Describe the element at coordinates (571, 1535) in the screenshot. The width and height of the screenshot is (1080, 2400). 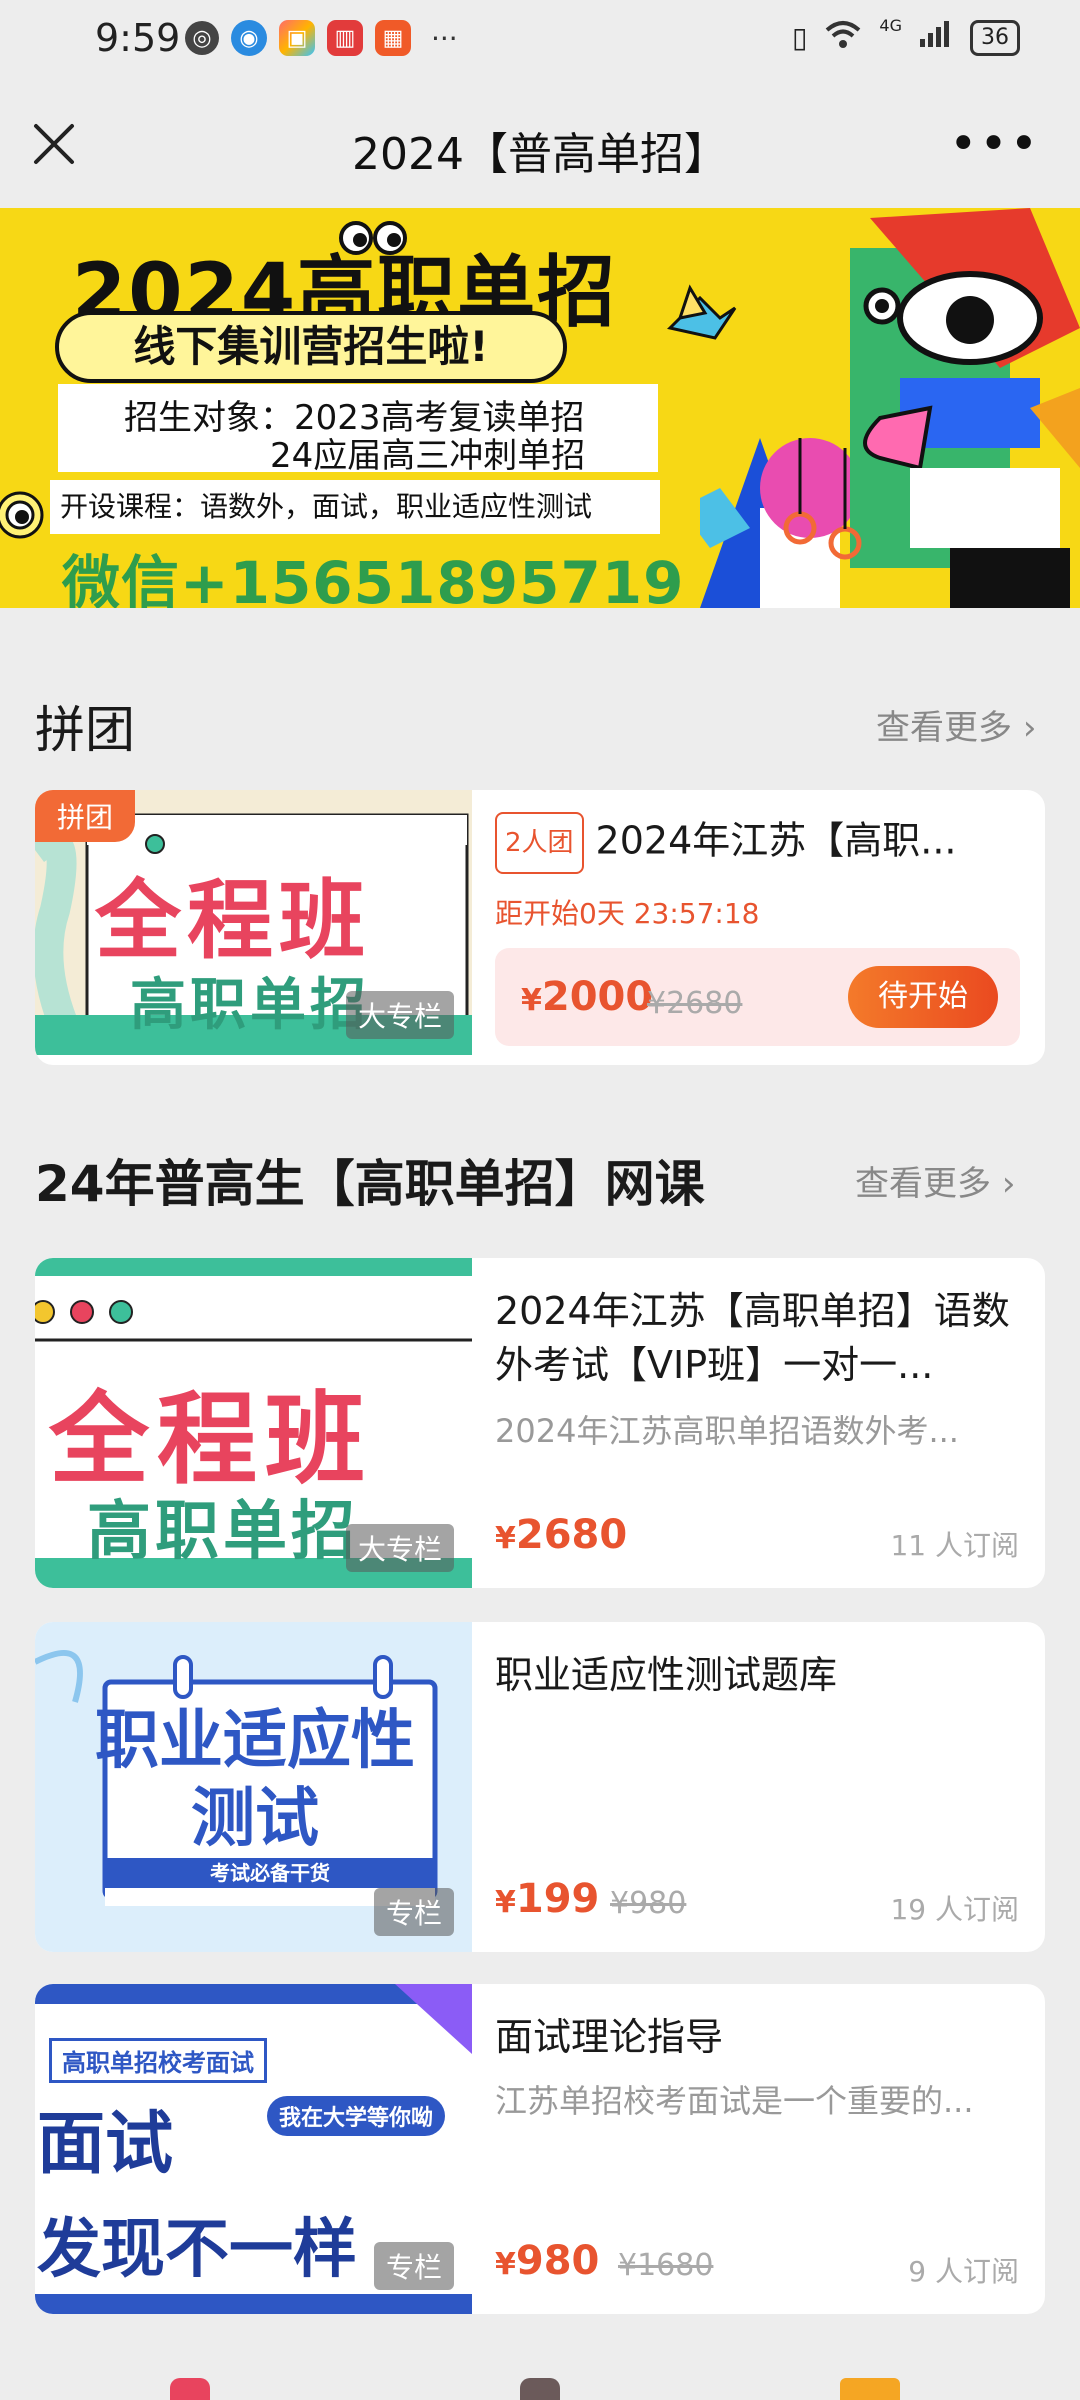
I see `course-price-value: 2680` at that location.